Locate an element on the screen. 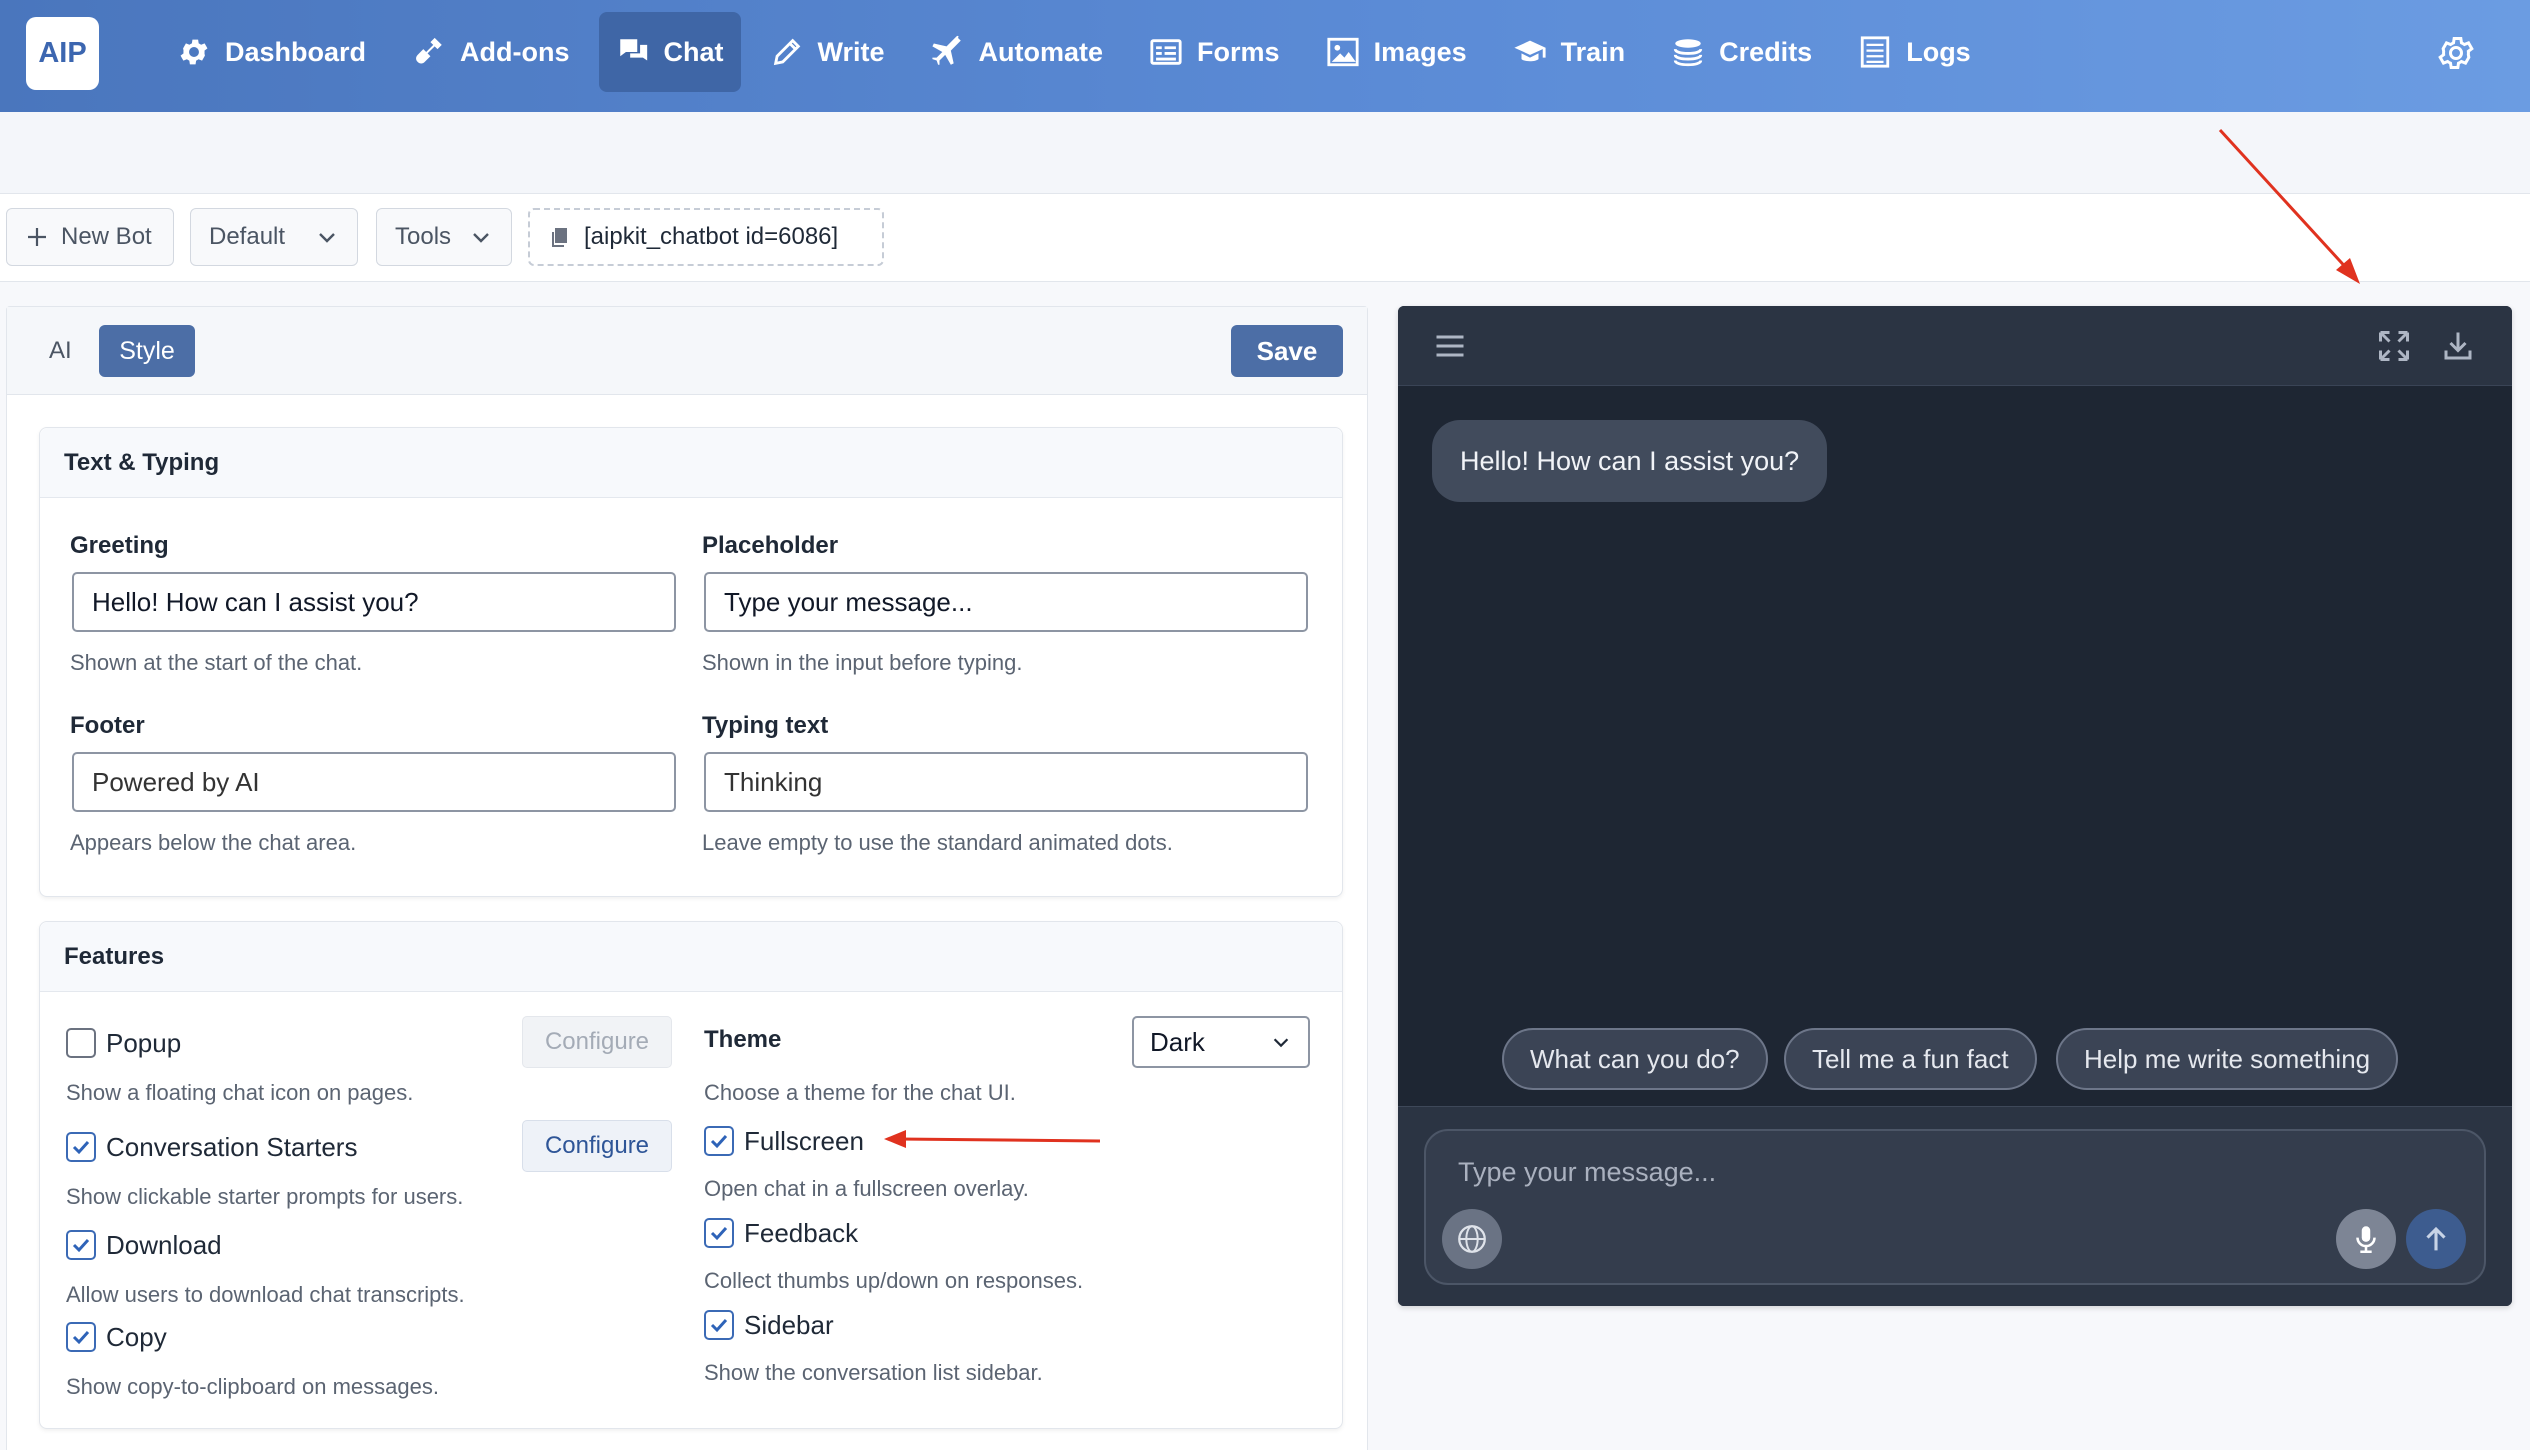 Image resolution: width=2530 pixels, height=1450 pixels. bot-select: Default is located at coordinates (274, 237).